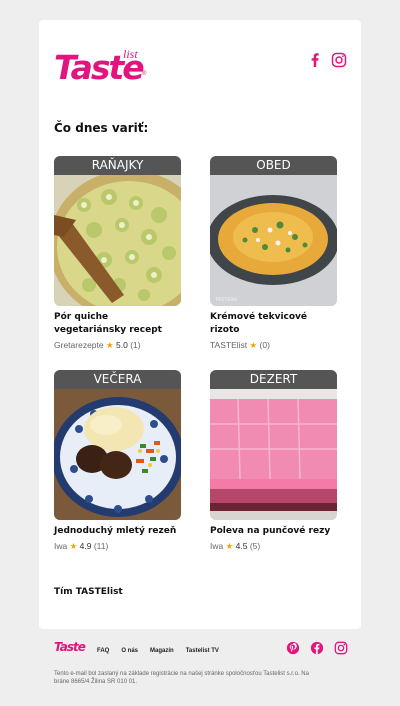 This screenshot has width=400, height=706. What do you see at coordinates (101, 546) in the screenshot?
I see `rating-count: (11)` at bounding box center [101, 546].